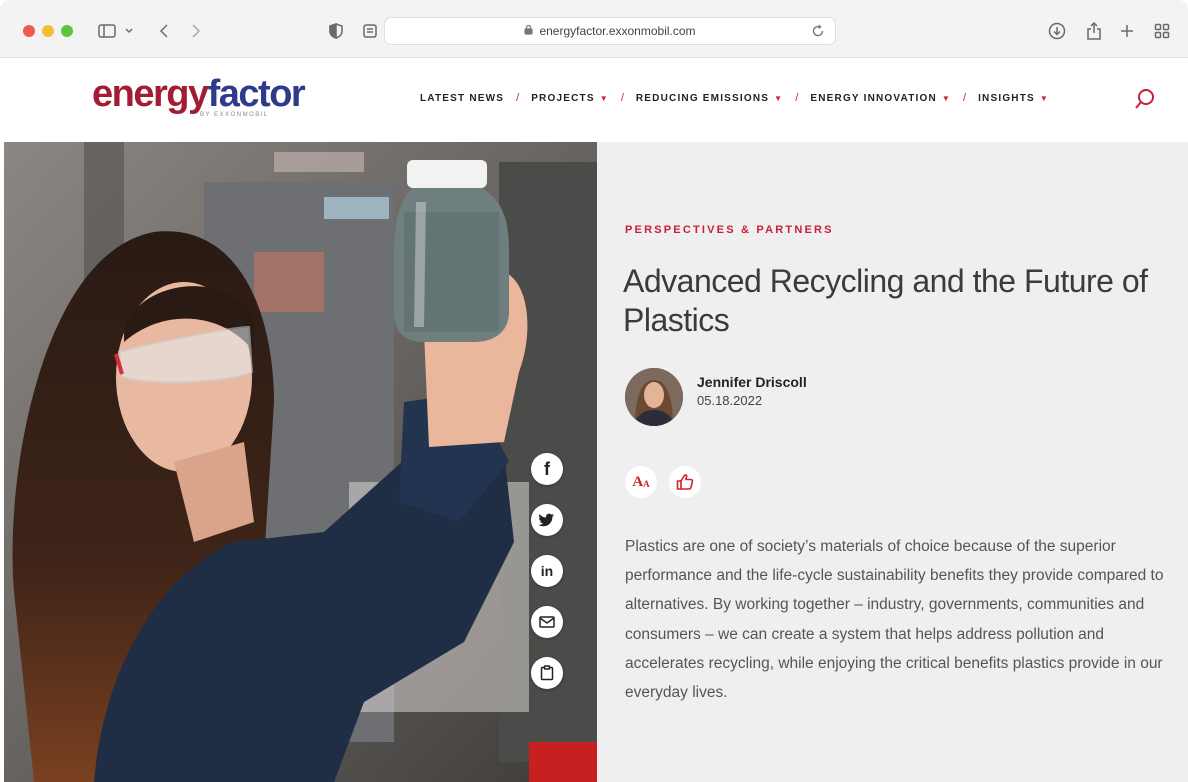  Describe the element at coordinates (1162, 31) in the screenshot. I see `tab-overview-icon` at that location.